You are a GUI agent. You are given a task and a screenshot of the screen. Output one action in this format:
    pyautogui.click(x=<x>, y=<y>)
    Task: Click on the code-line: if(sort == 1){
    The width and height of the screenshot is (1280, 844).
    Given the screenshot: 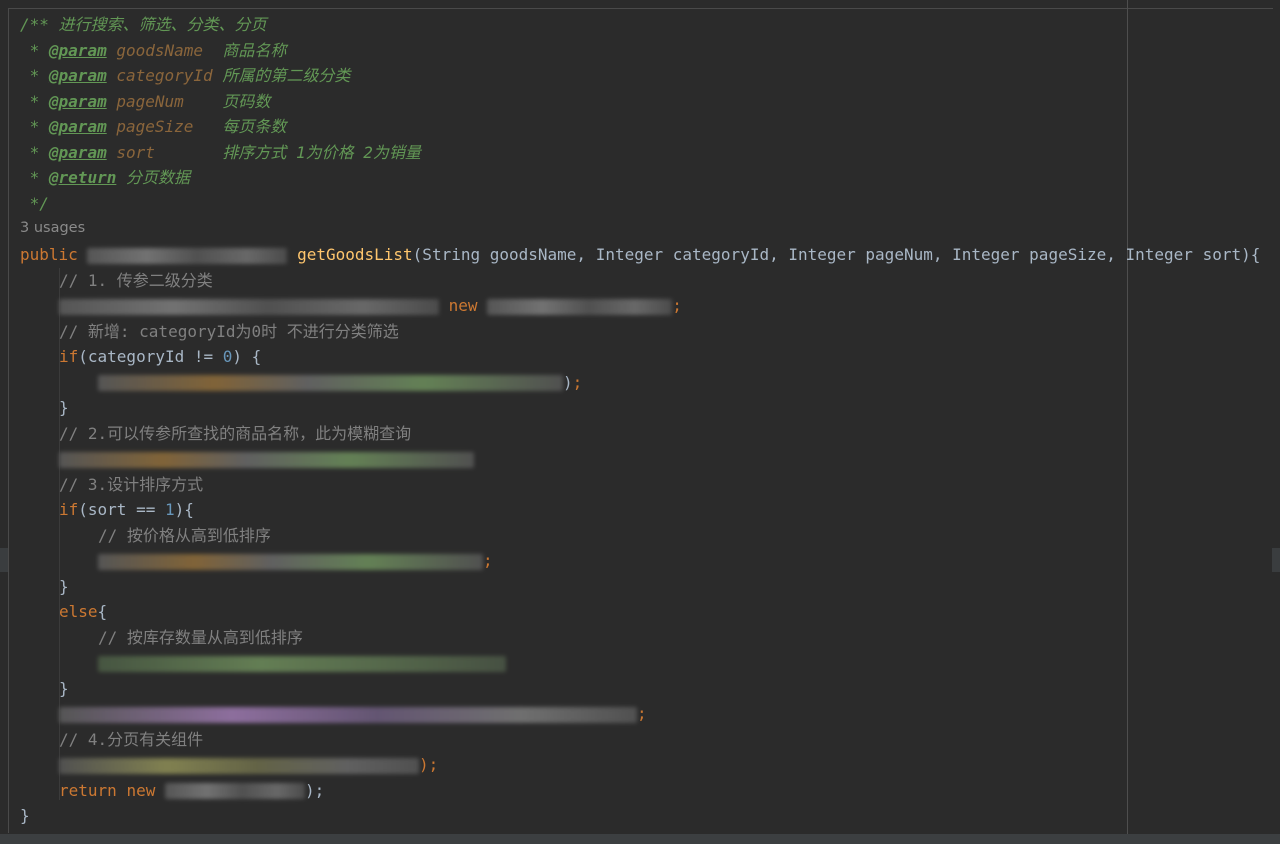 What is the action you would take?
    pyautogui.click(x=126, y=510)
    